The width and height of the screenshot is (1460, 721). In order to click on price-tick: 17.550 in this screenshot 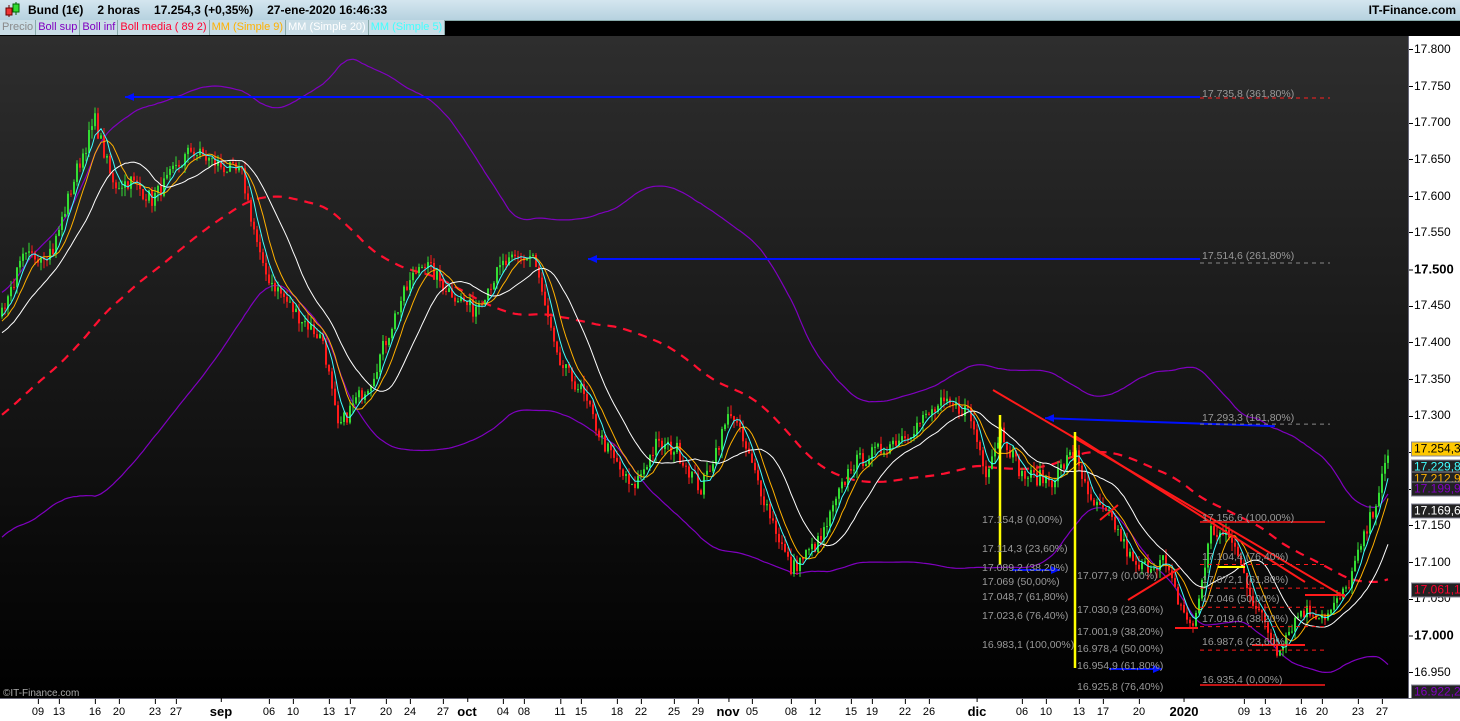, I will do `click(1430, 232)`.